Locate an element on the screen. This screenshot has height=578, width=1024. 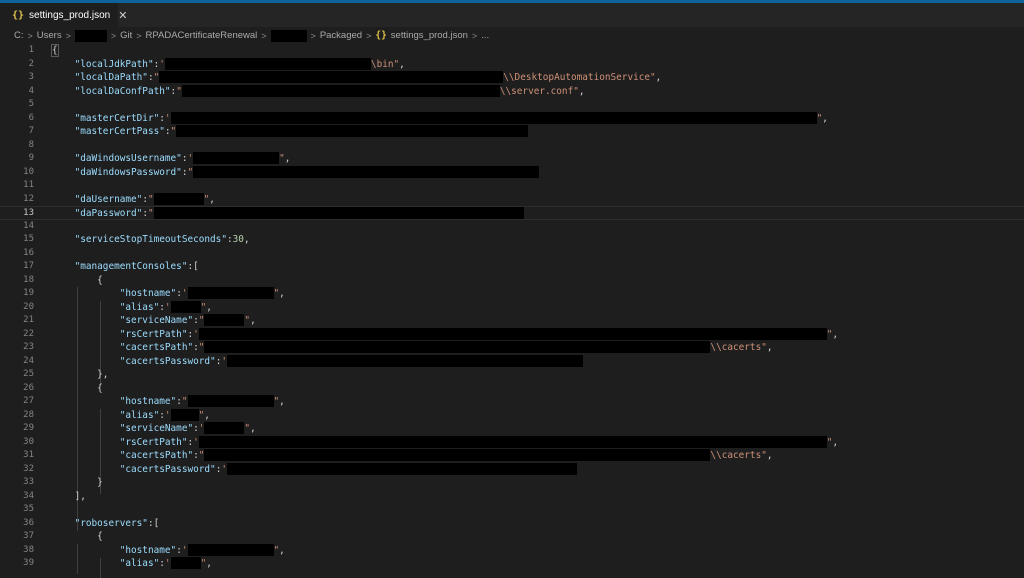
code-line: 21 "serviceName":" ", is located at coordinates (512, 321).